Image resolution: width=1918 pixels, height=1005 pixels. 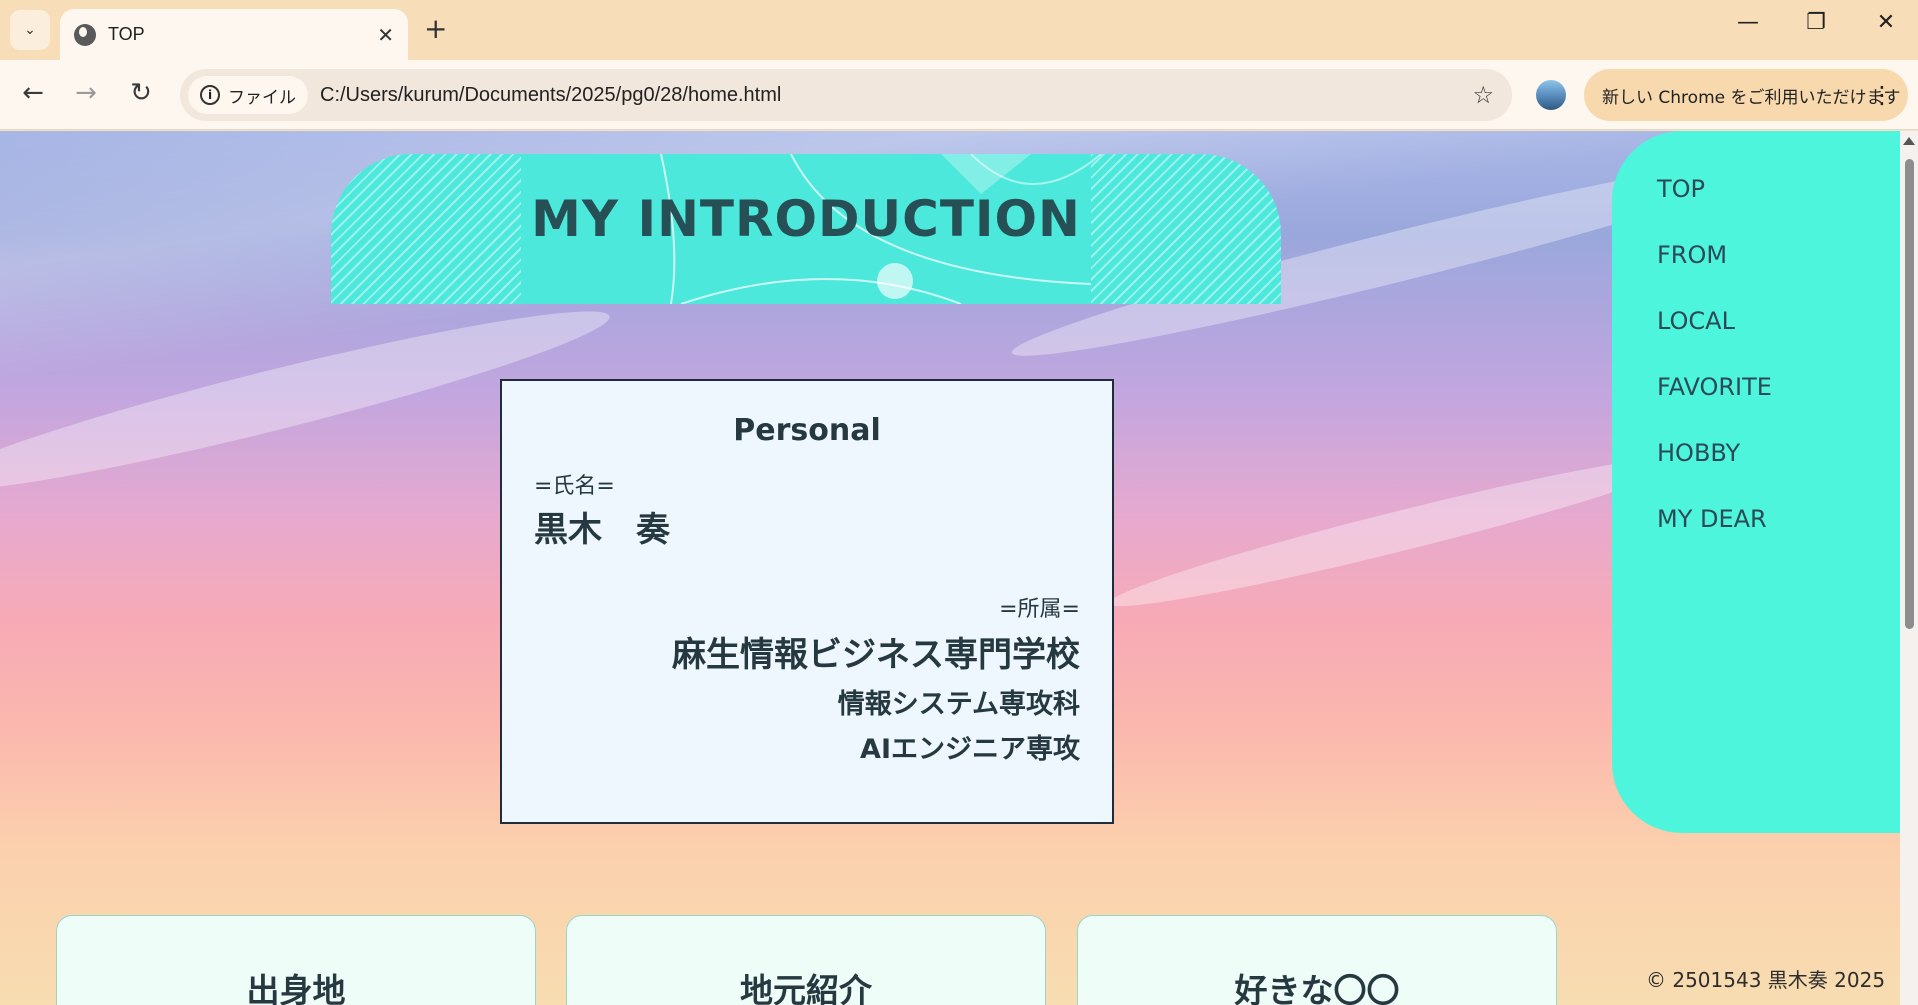 What do you see at coordinates (86, 93) in the screenshot?
I see `forward-button: →` at bounding box center [86, 93].